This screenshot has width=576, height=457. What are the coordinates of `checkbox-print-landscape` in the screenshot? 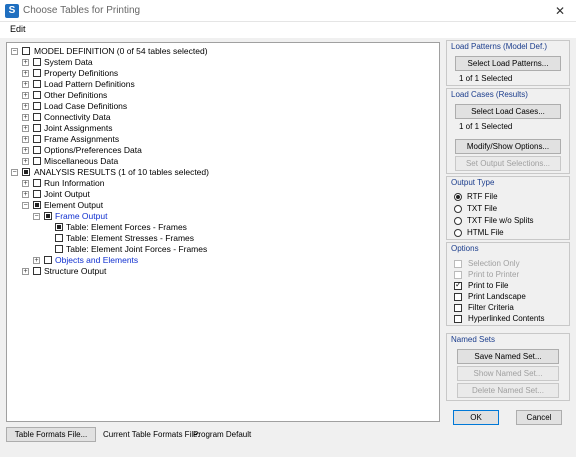 It's located at (458, 297).